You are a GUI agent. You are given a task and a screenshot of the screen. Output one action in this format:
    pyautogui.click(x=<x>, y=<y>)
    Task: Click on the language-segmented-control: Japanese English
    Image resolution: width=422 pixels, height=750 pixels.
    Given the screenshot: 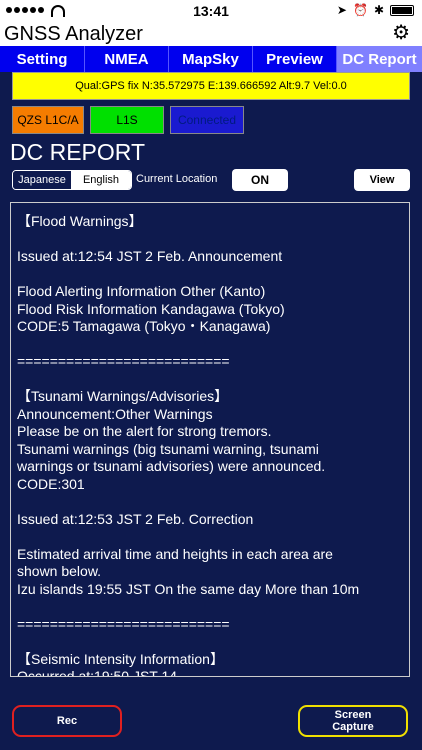 What is the action you would take?
    pyautogui.click(x=72, y=180)
    